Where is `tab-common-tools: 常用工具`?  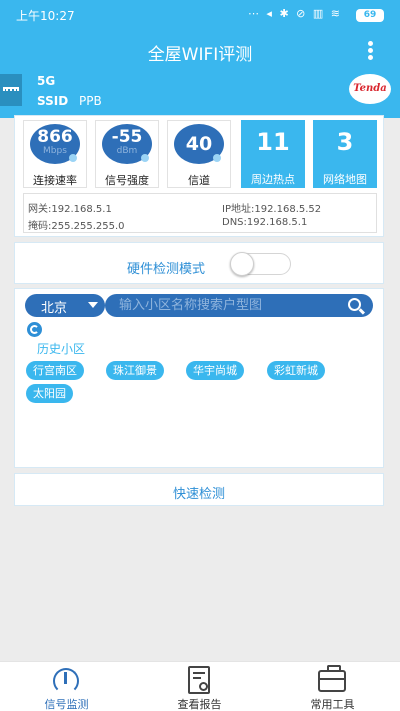 tab-common-tools: 常用工具 is located at coordinates (332, 686).